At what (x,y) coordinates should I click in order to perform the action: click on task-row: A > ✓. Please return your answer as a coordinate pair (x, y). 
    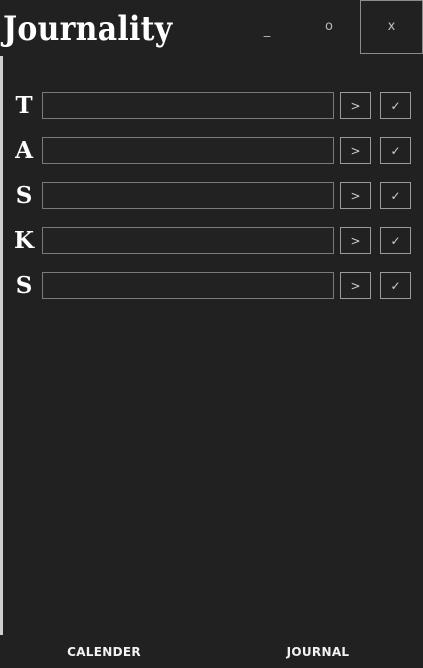
    Looking at the image, I should click on (211, 150).